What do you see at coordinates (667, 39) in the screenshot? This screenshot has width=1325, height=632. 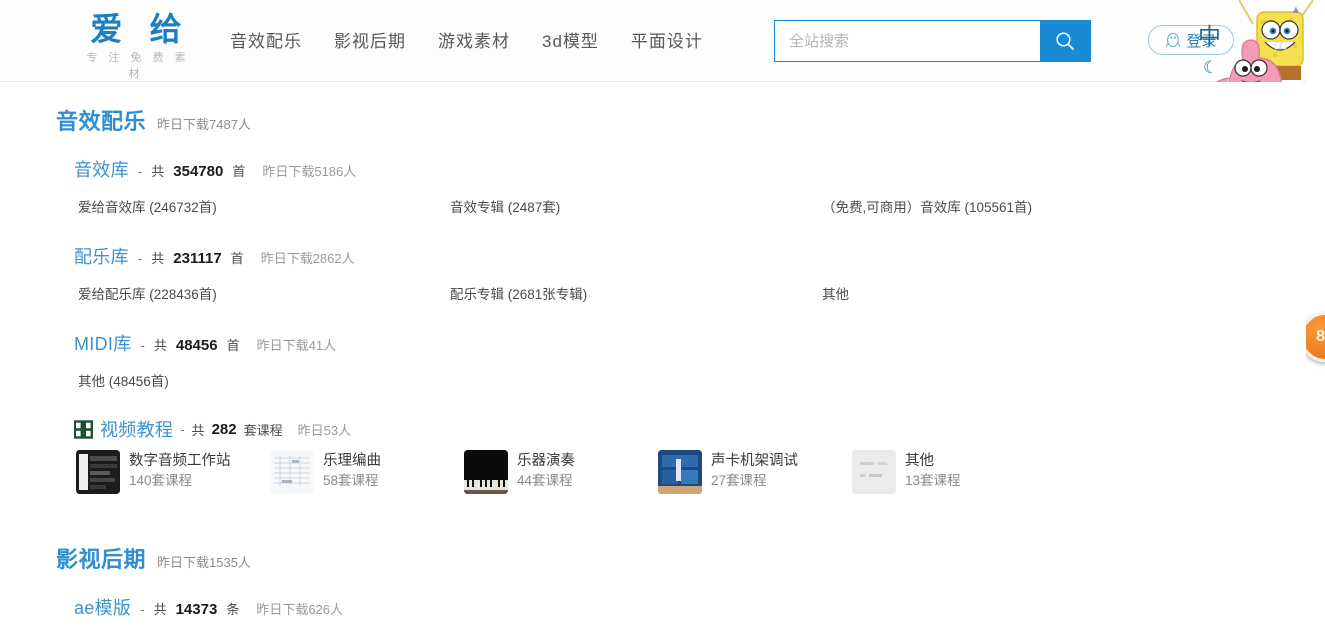 I see `nav-item-graphic: 平面设计` at bounding box center [667, 39].